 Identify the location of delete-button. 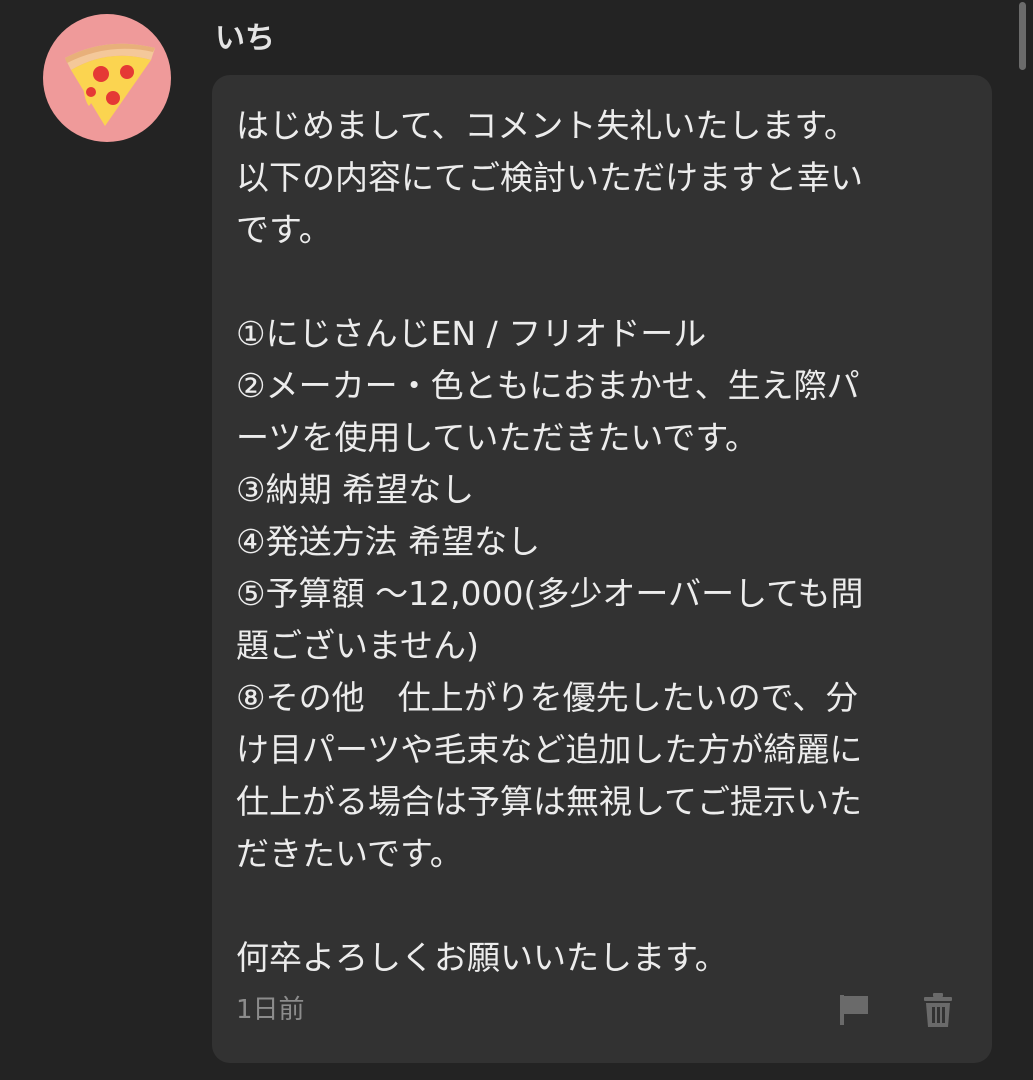
(938, 1010).